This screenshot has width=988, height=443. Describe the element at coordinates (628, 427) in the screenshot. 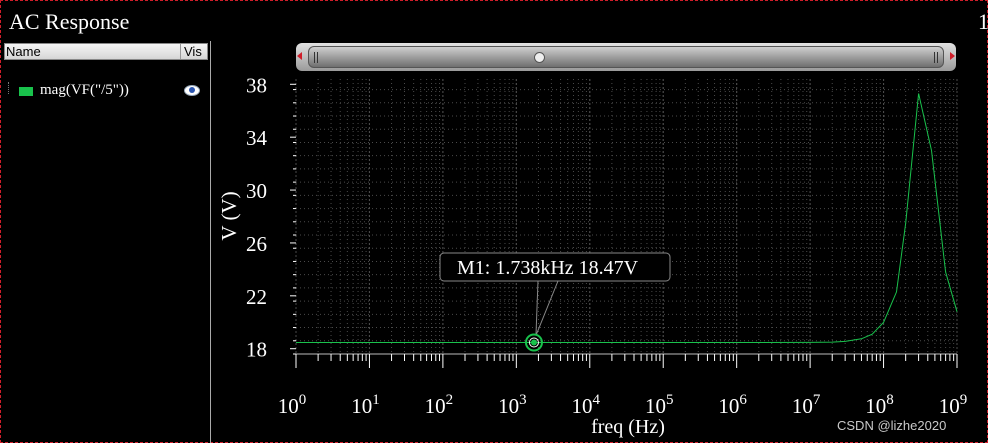

I see `x-axis-label: freq (Hz)` at that location.